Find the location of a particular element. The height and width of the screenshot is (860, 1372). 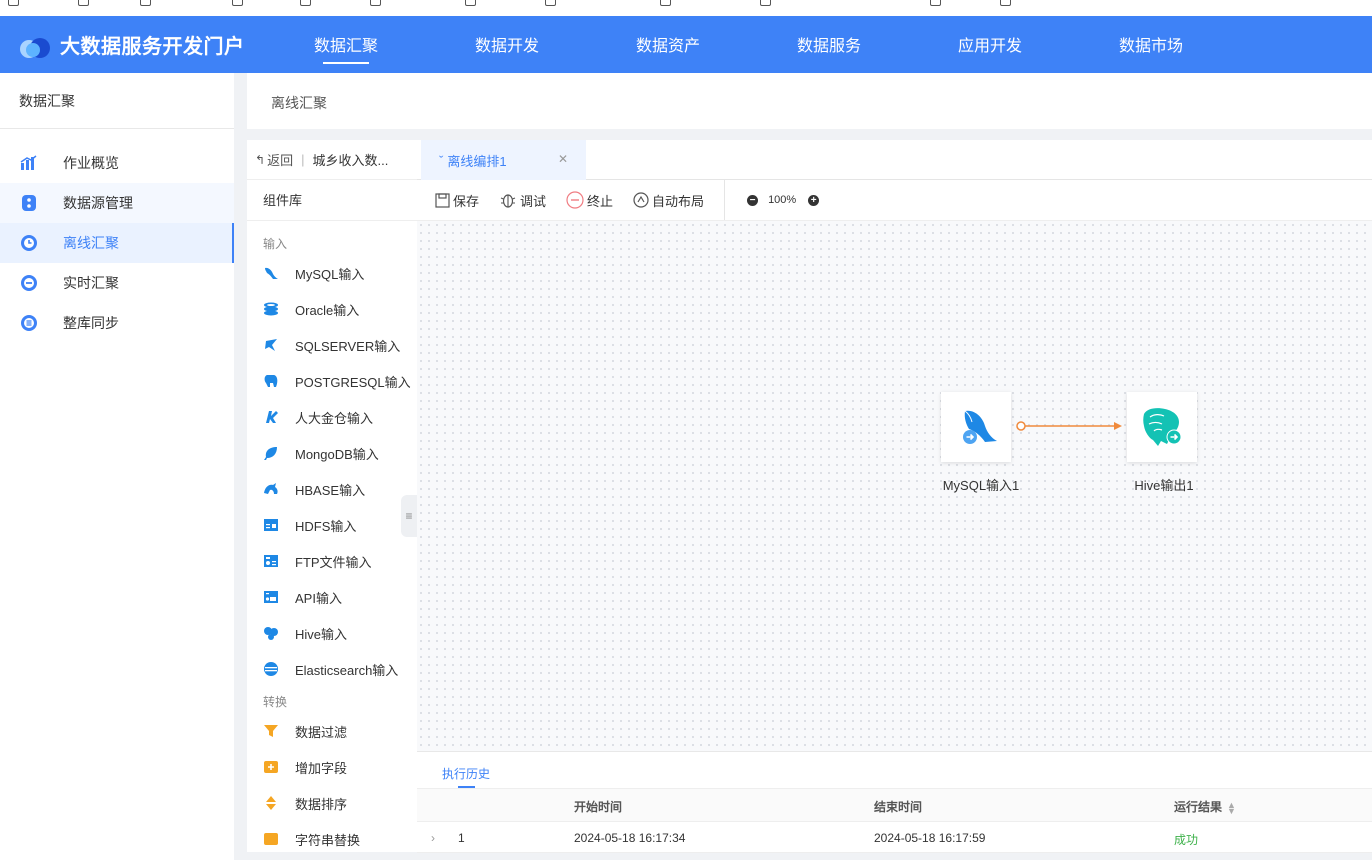

column-header-result: 运行结果 ▲ ▼ is located at coordinates (1205, 806).